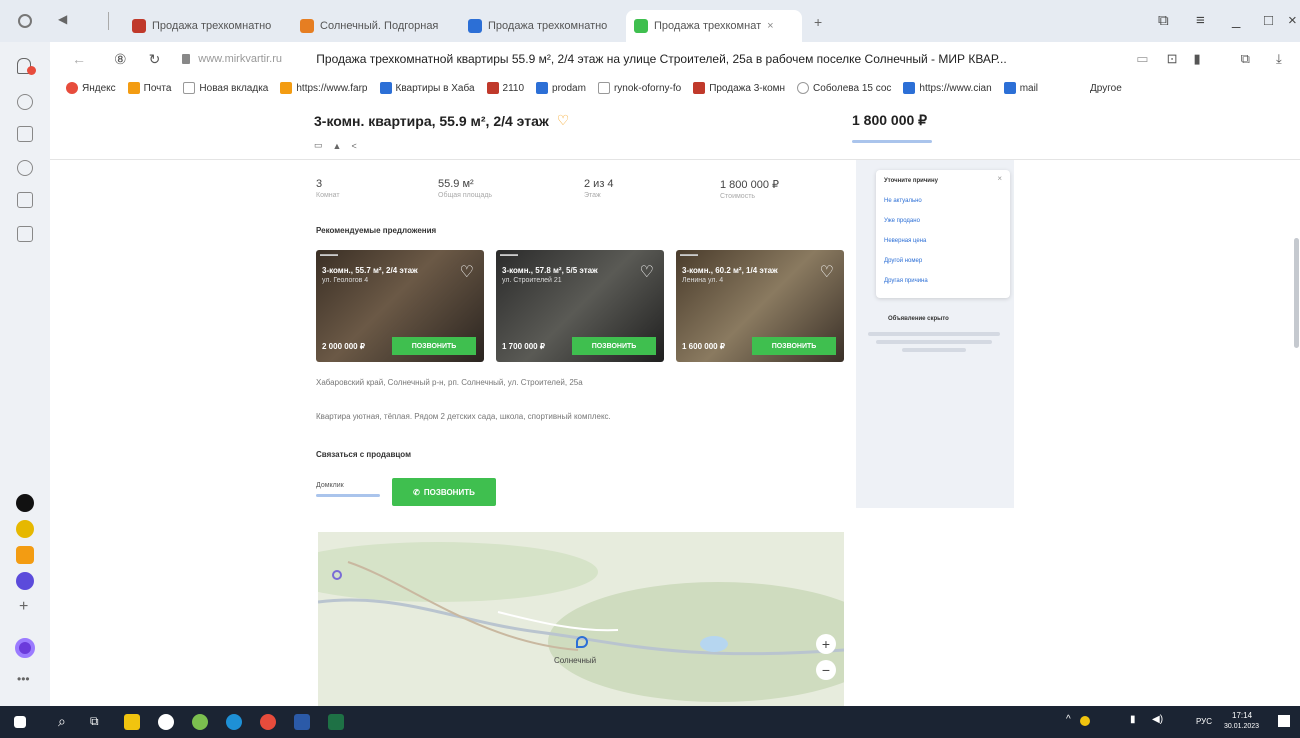  Describe the element at coordinates (427, 88) in the screenshot. I see `bookmark-item: Квартиры в Хаба` at that location.